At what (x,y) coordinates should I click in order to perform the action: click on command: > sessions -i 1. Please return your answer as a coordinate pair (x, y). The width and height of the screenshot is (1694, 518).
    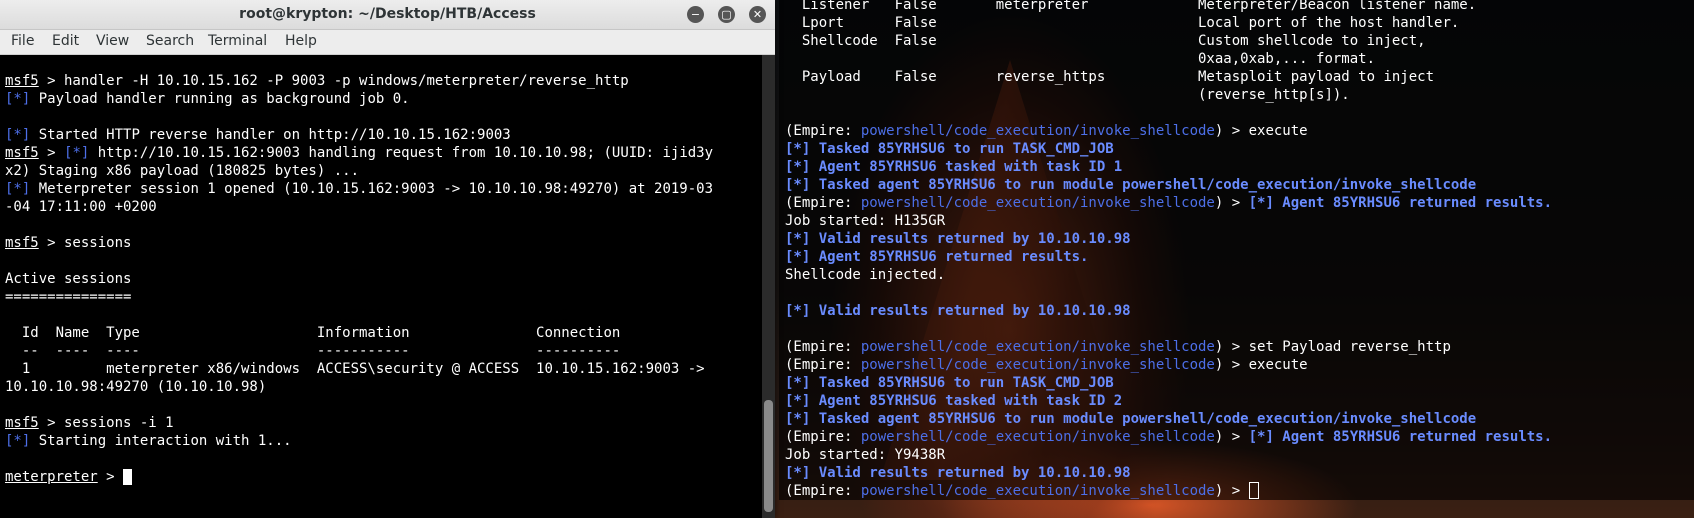
    Looking at the image, I should click on (106, 423).